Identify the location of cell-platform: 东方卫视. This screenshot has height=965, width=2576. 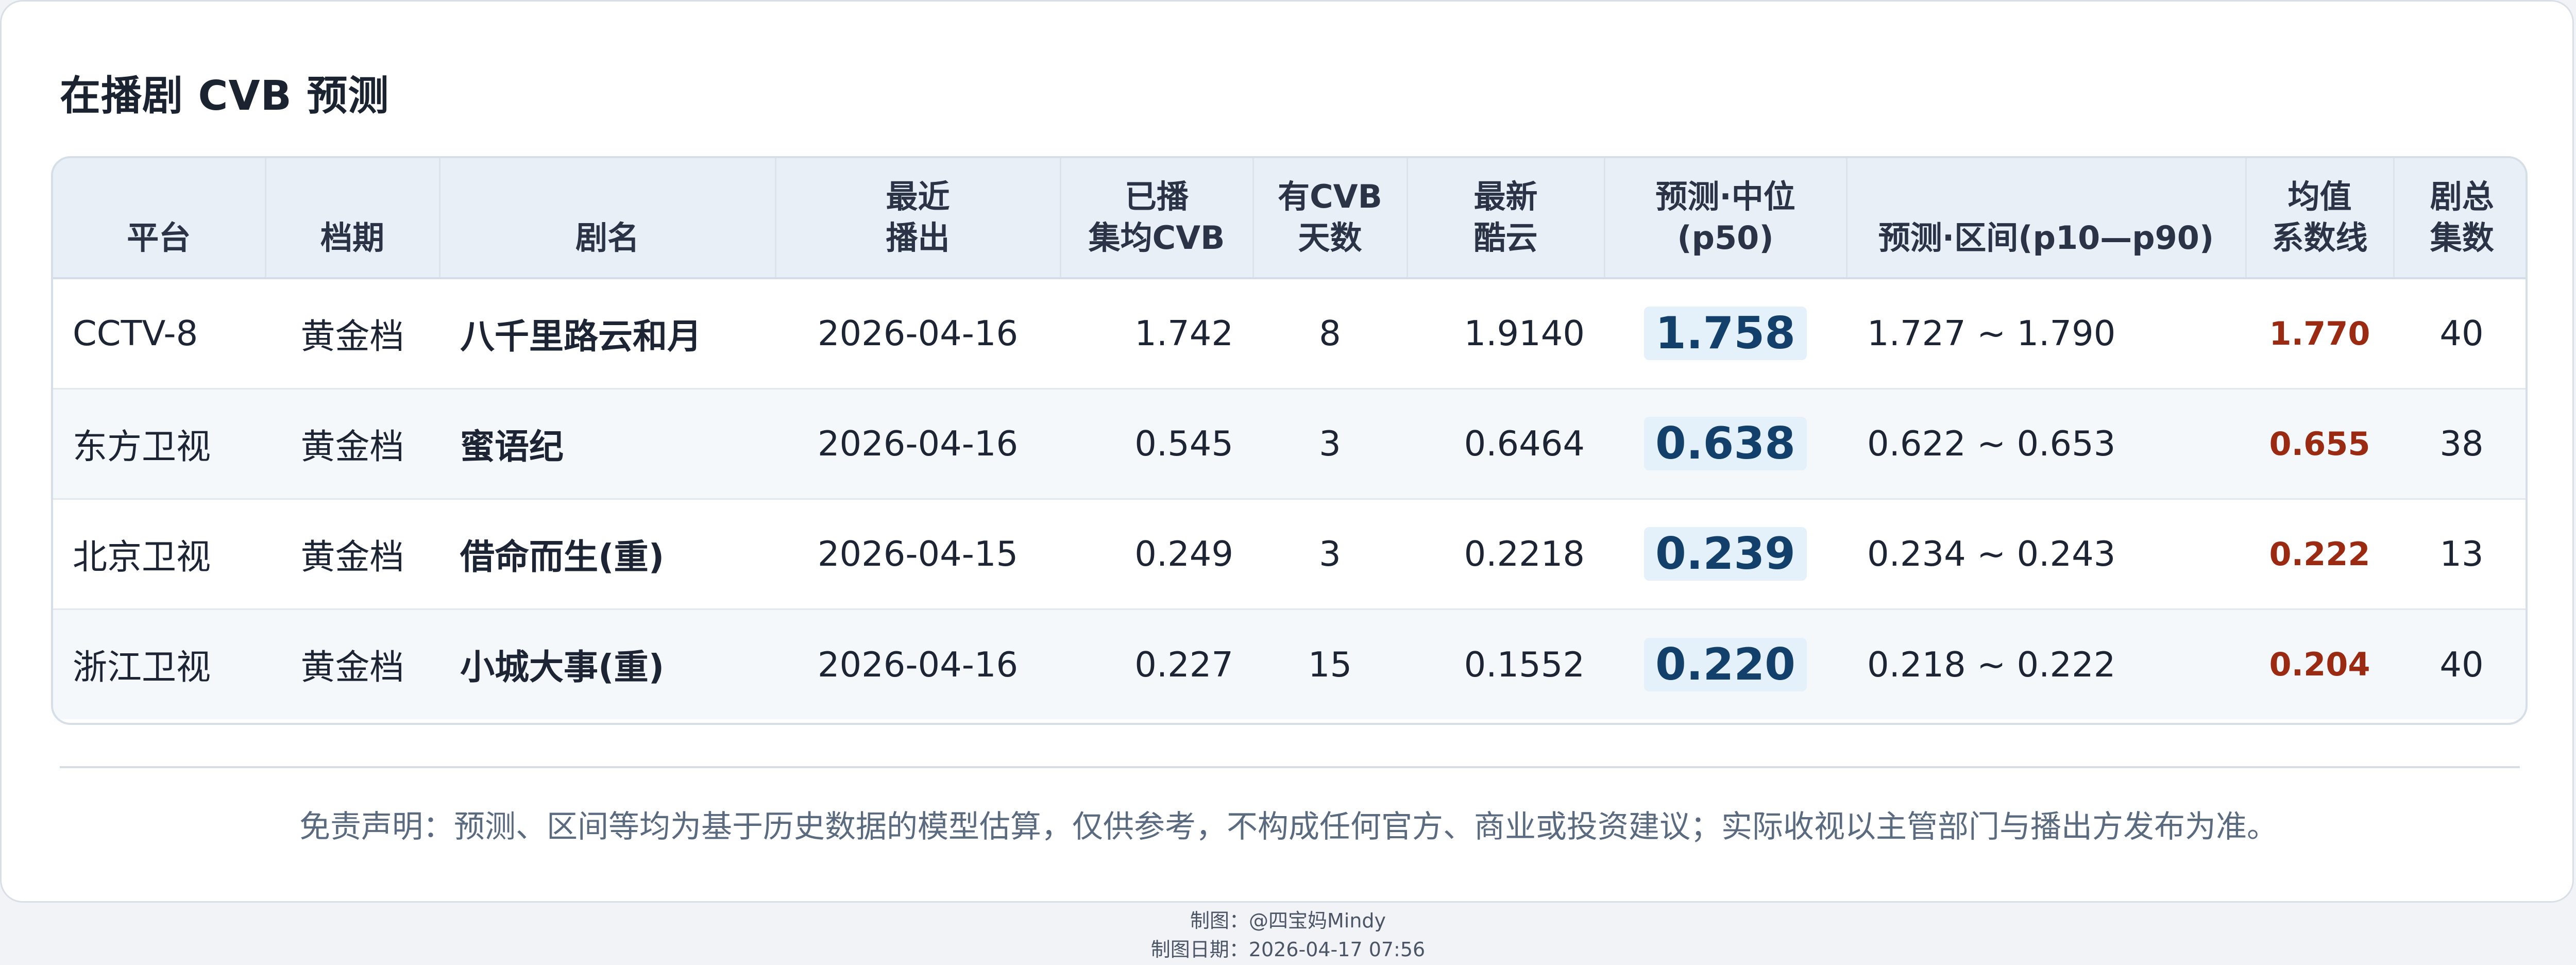
(159, 443).